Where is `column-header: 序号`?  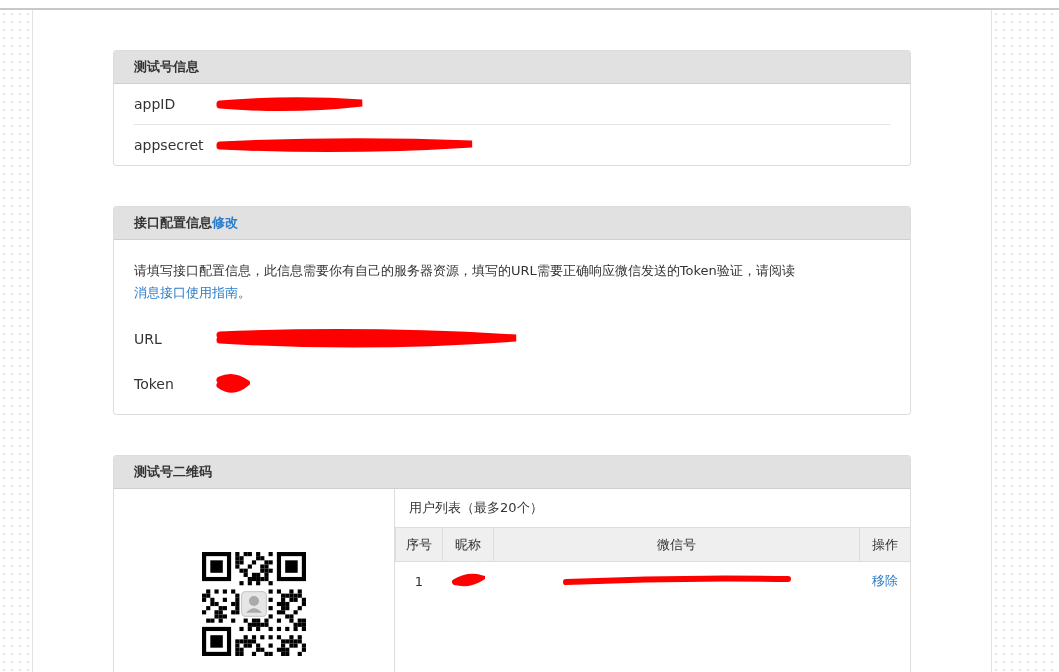
column-header: 序号 is located at coordinates (419, 544).